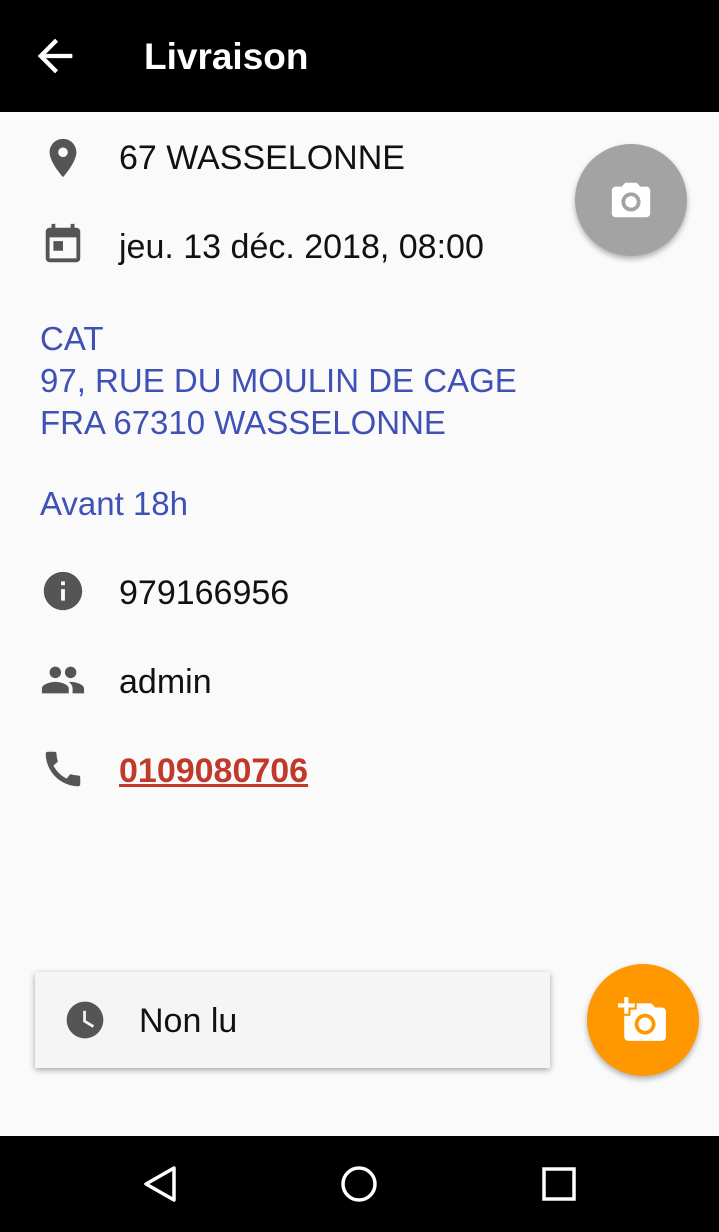 The height and width of the screenshot is (1232, 719). What do you see at coordinates (63, 769) in the screenshot?
I see `phone-icon` at bounding box center [63, 769].